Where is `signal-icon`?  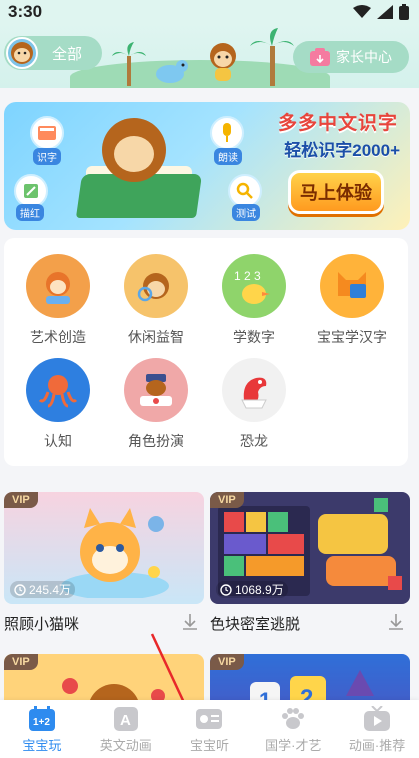 signal-icon is located at coordinates (385, 12).